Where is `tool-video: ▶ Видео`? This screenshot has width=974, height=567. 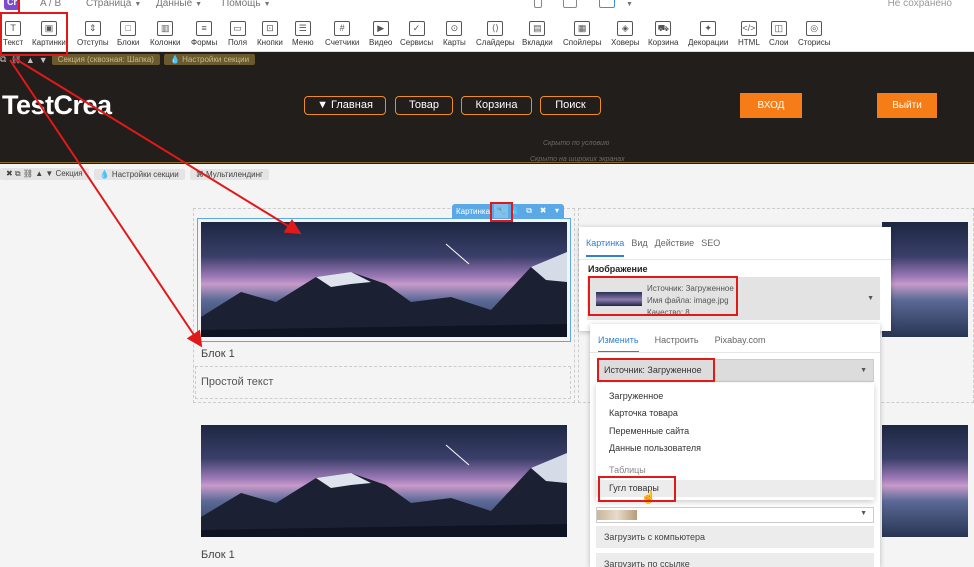
tool-video: ▶ Видео is located at coordinates (380, 31).